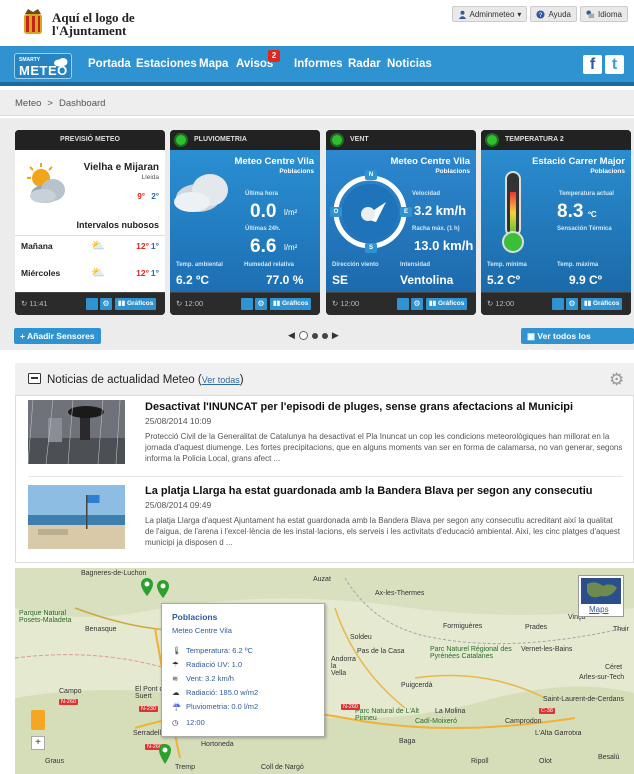  I want to click on forecast-location: Vielha e Mijaran, so click(121, 167).